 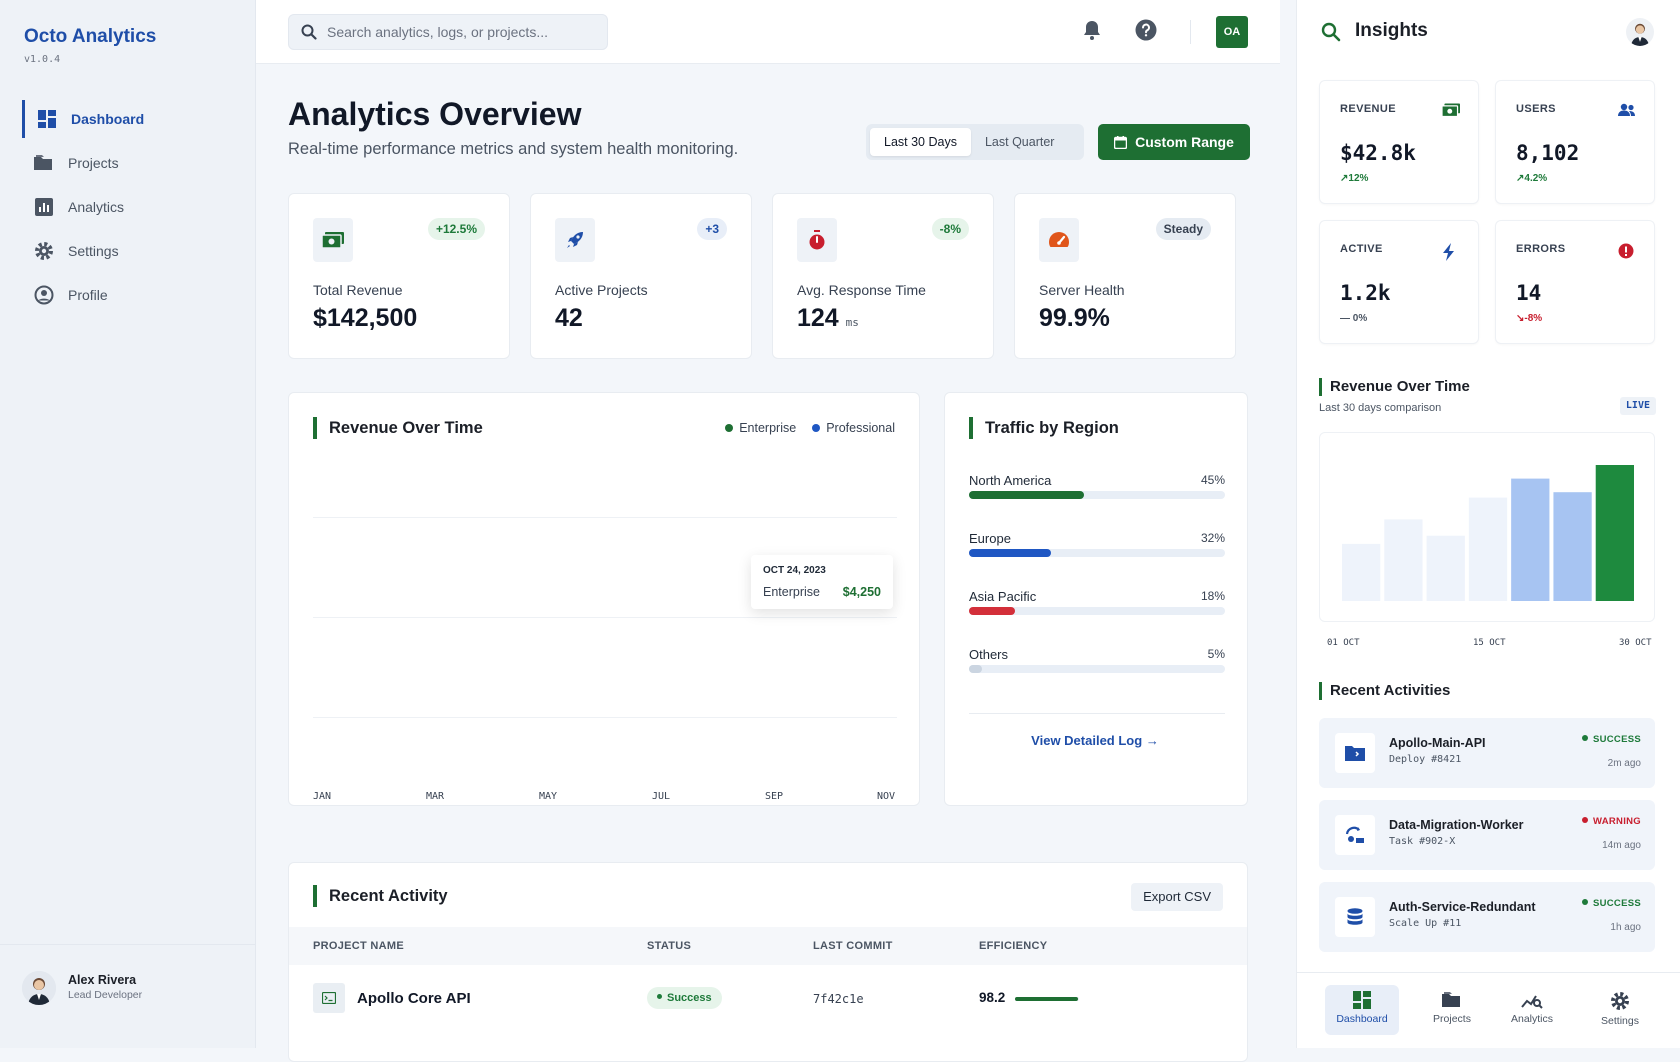 What do you see at coordinates (1013, 946) in the screenshot?
I see `column-header: EFFICIENCY` at bounding box center [1013, 946].